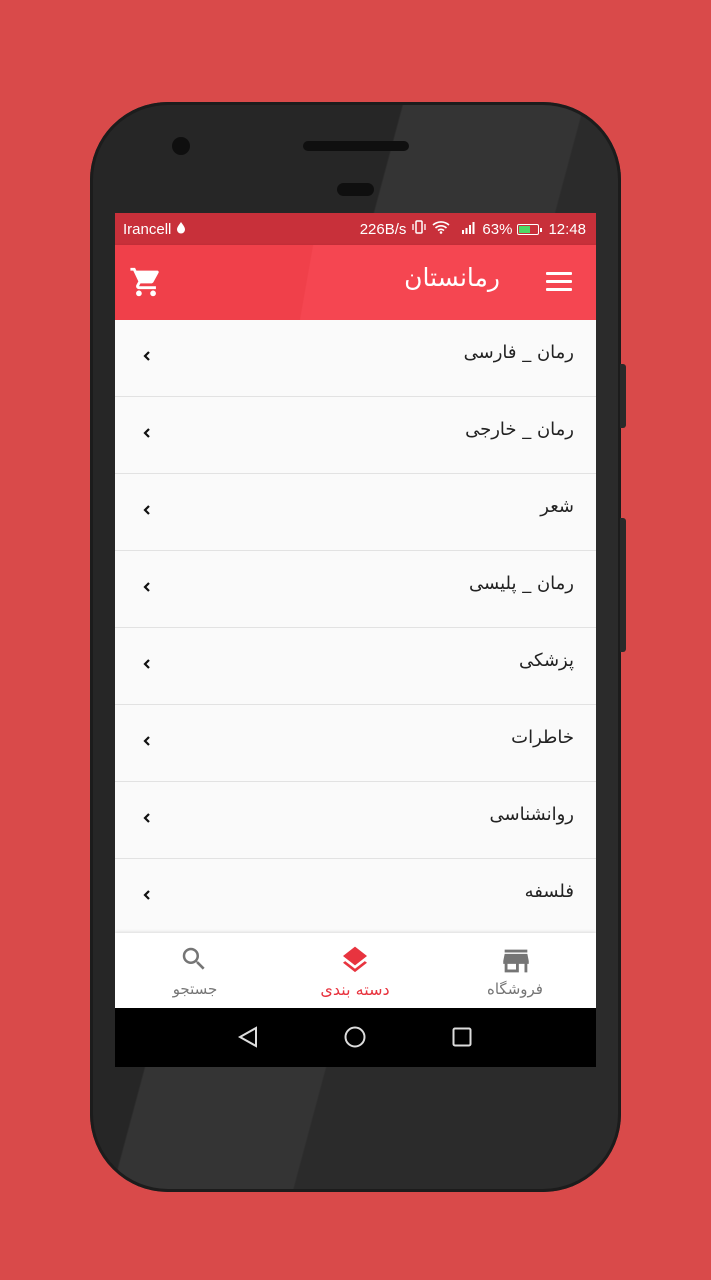 The image size is (711, 1280). Describe the element at coordinates (355, 897) in the screenshot. I see `category-item-philosophy: فلسفه` at that location.